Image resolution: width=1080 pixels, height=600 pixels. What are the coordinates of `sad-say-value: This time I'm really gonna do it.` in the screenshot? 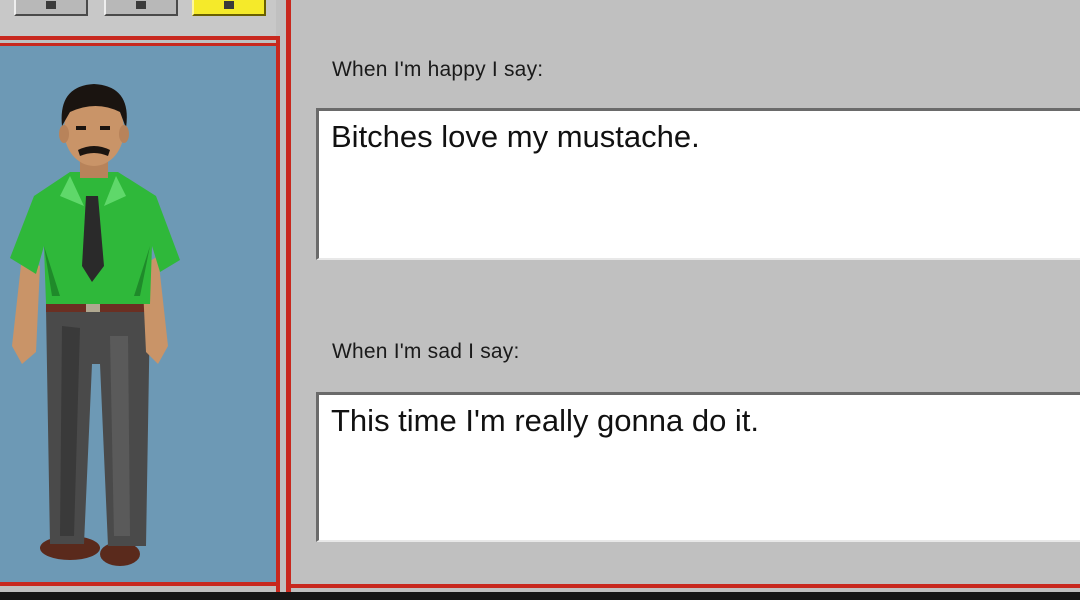 It's located at (545, 420).